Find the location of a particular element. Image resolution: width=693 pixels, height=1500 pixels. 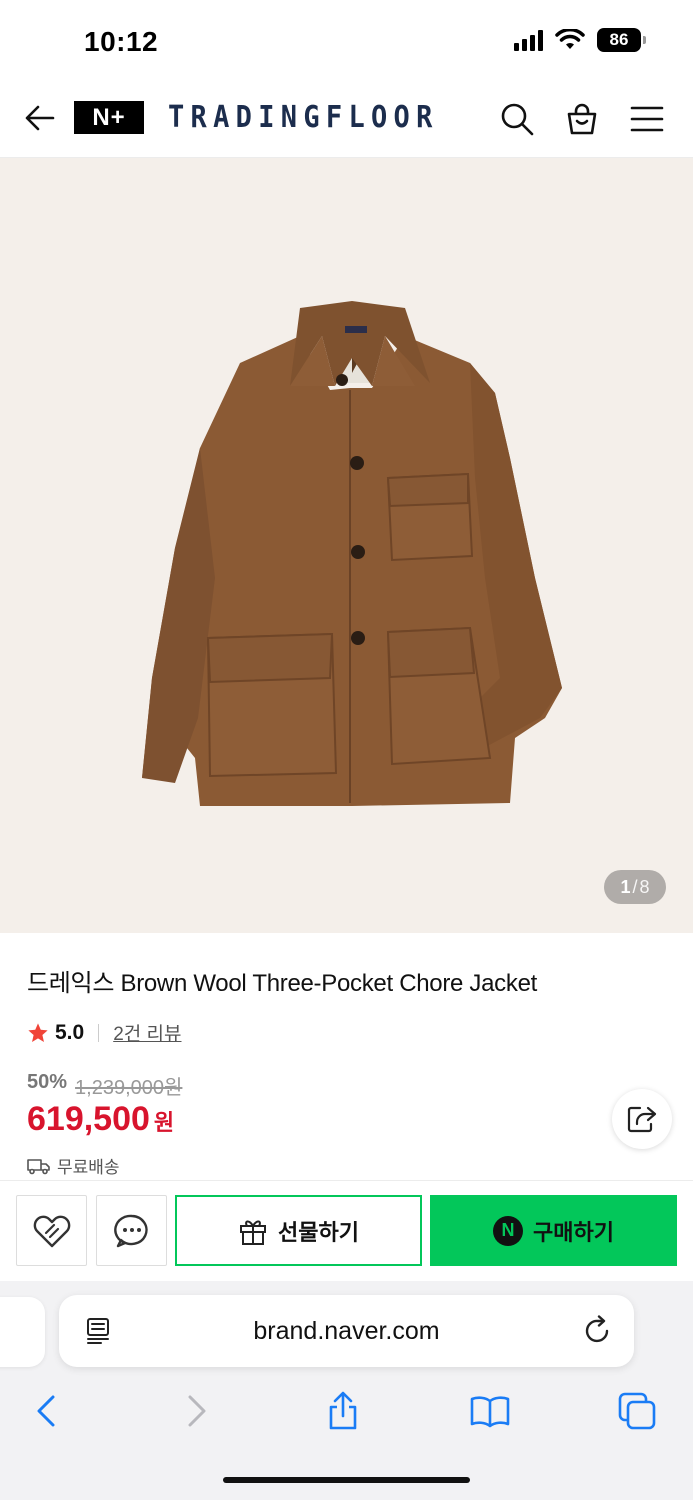

rating-row: 5.0 2건 리뷰 is located at coordinates (104, 1032).